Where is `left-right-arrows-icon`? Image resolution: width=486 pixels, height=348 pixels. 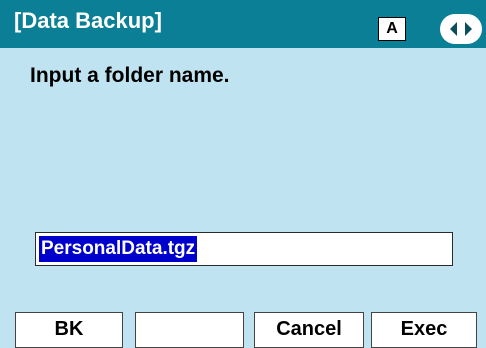 left-right-arrows-icon is located at coordinates (461, 29).